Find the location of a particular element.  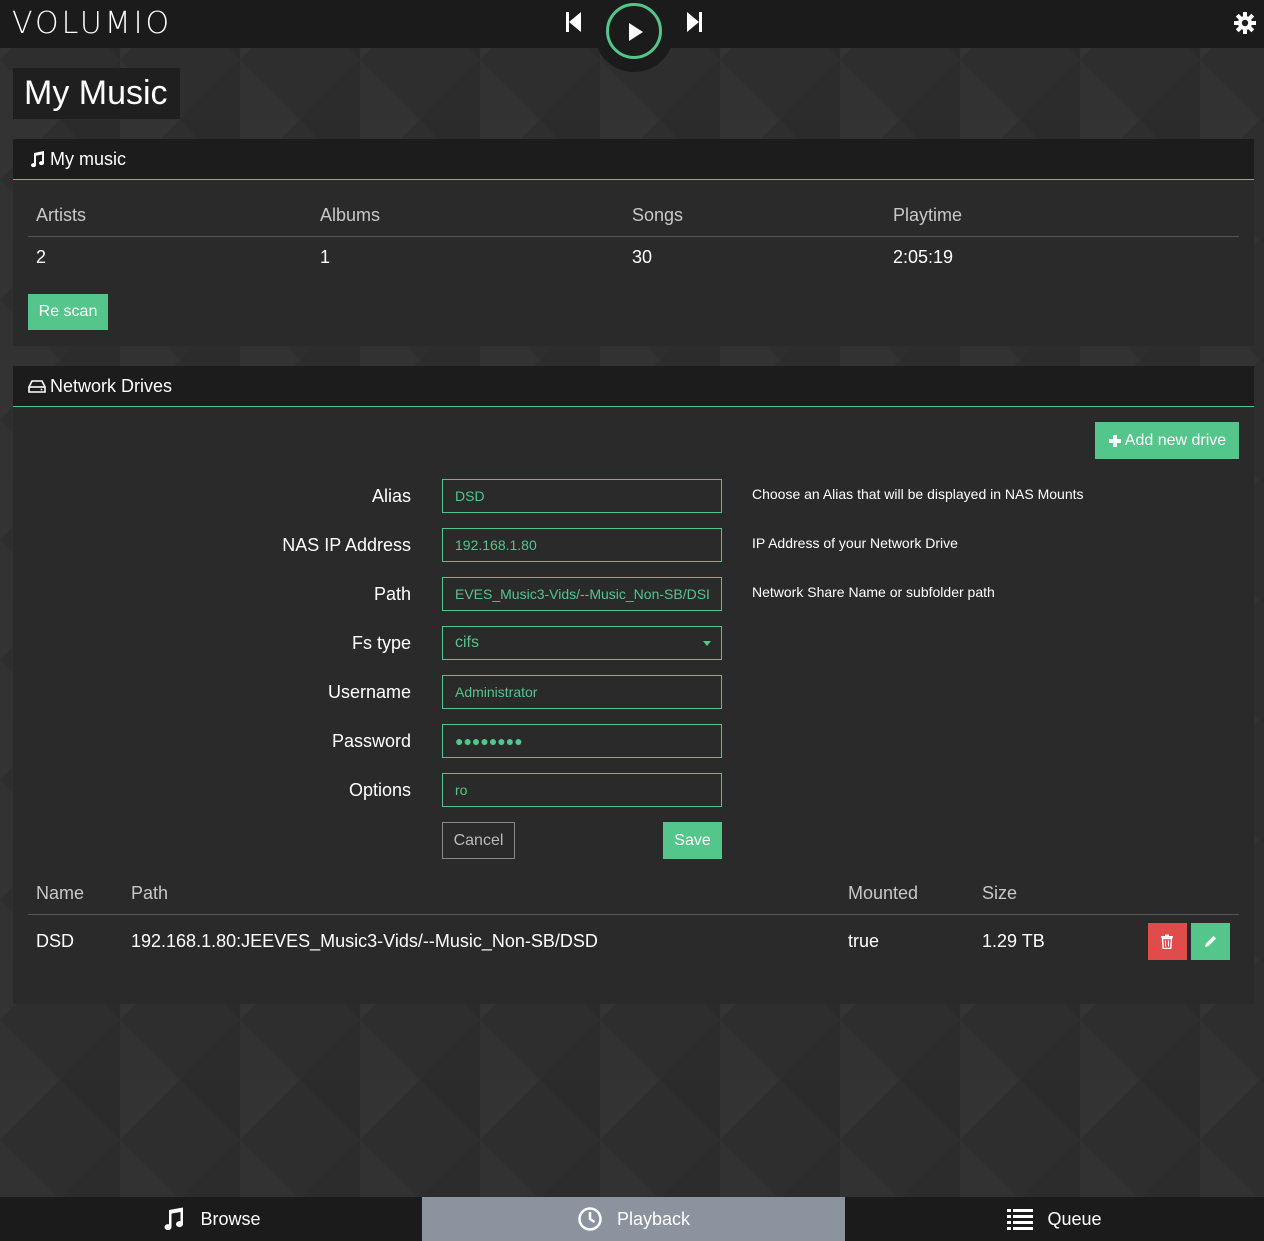

bottom-nav: Browse Playback Queue is located at coordinates (632, 1219).